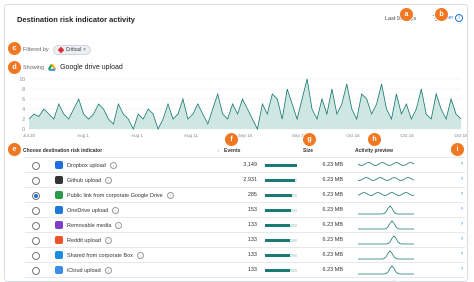 The height and width of the screenshot is (282, 474). Describe the element at coordinates (191, 135) in the screenshot. I see `x-tick-label: Aug 11` at that location.